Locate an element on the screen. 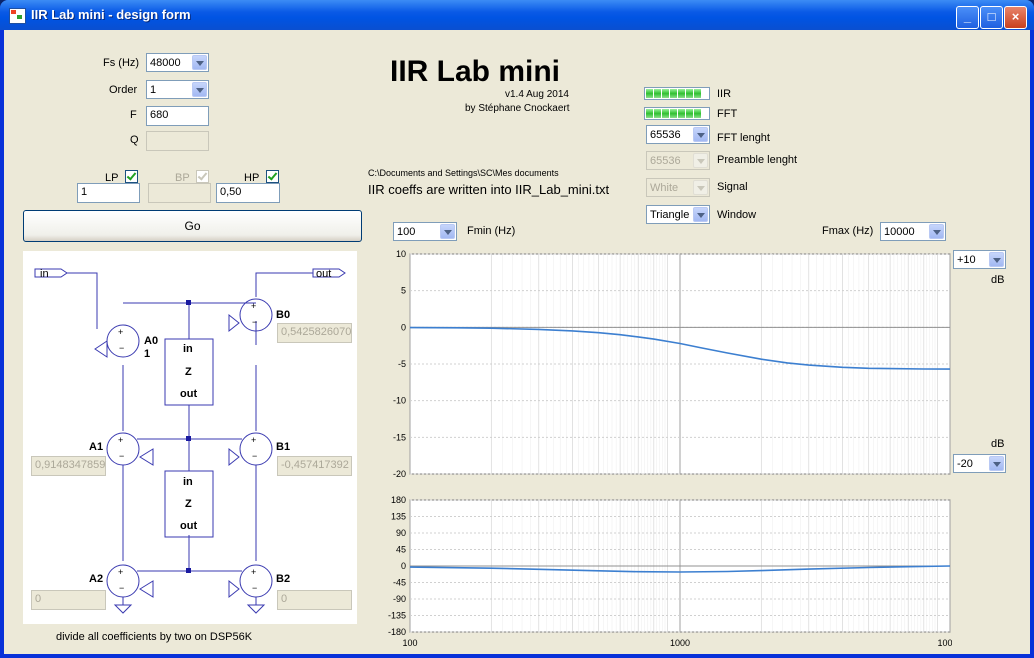  go-button: Go is located at coordinates (192, 226).